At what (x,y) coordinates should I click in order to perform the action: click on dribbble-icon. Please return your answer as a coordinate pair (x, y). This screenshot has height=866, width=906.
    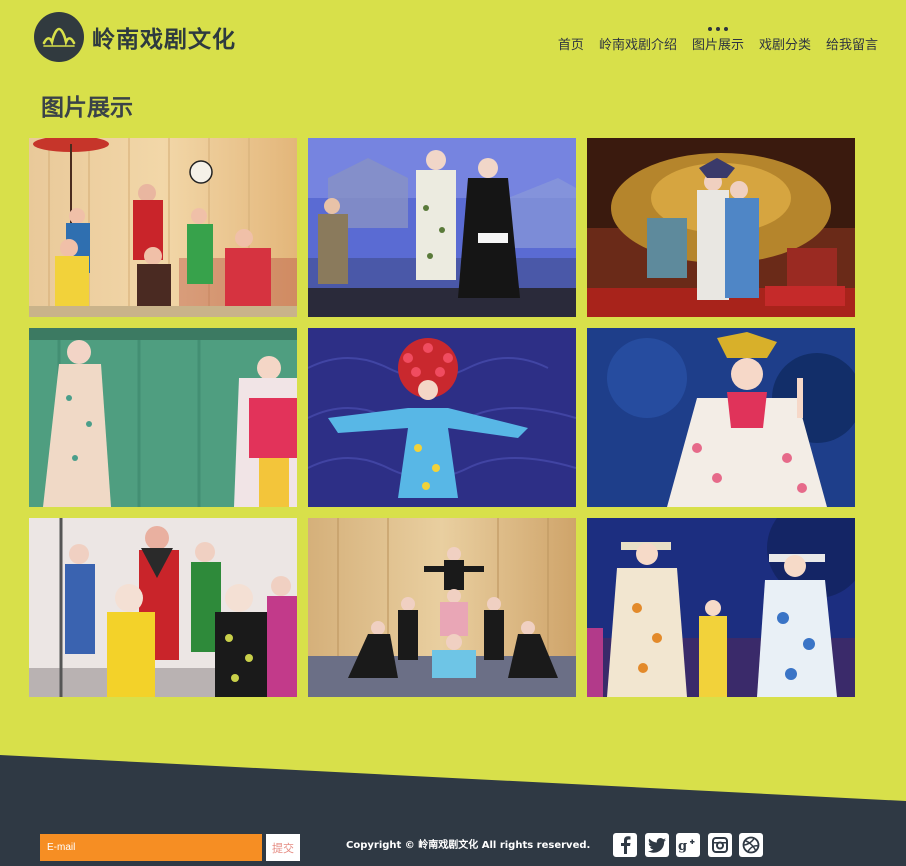
    Looking at the image, I should click on (751, 845).